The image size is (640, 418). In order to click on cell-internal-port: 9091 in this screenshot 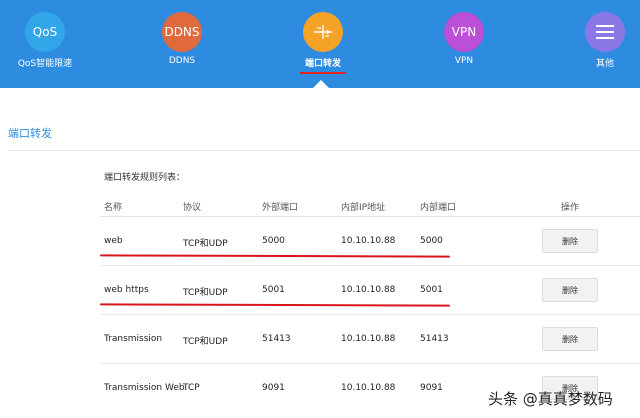, I will do `click(431, 388)`.